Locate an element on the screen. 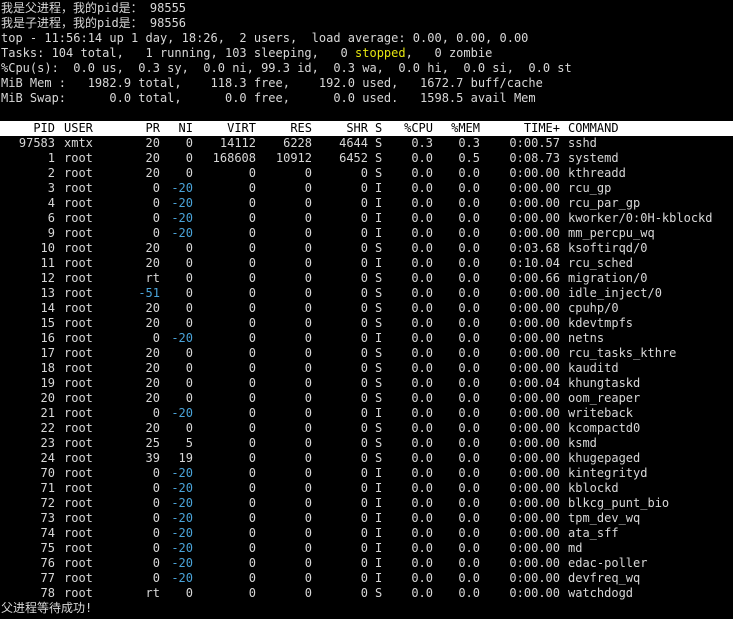 The height and width of the screenshot is (619, 733). cell-command: watchdogd is located at coordinates (601, 593).